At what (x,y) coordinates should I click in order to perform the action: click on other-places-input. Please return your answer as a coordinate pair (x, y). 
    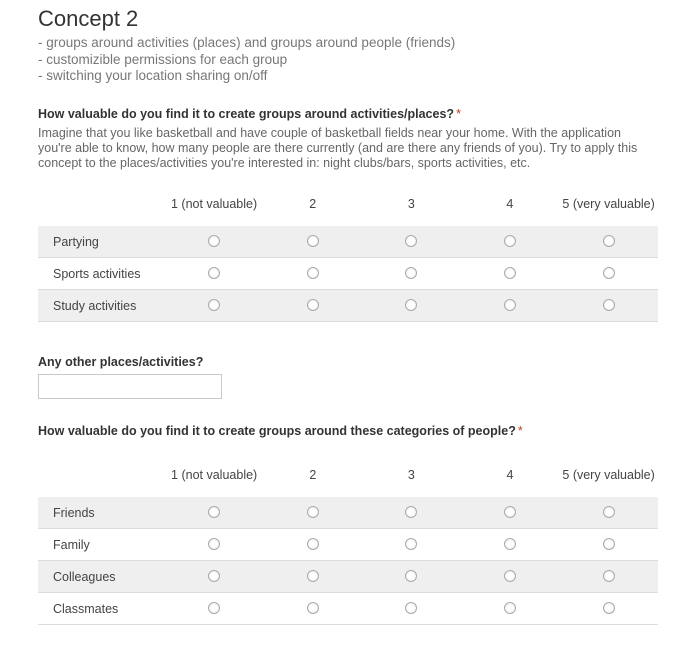
    Looking at the image, I should click on (130, 386).